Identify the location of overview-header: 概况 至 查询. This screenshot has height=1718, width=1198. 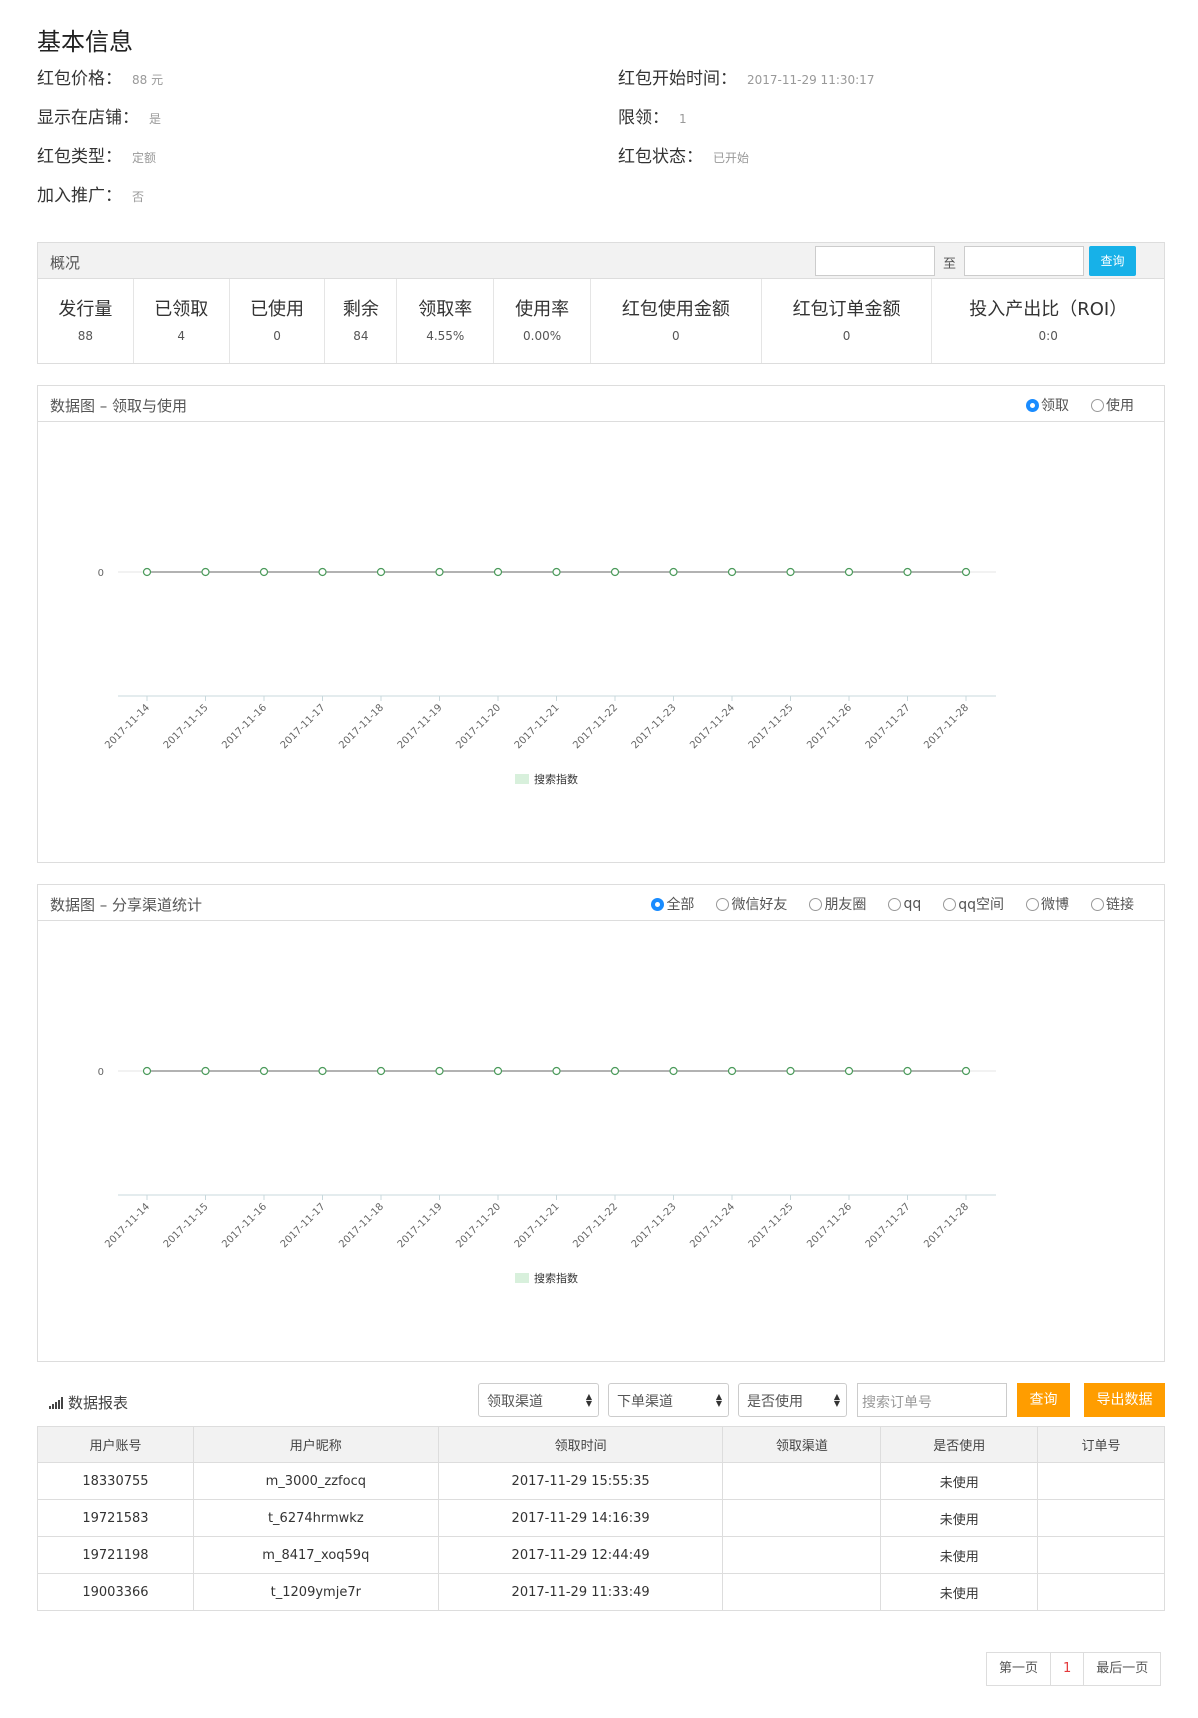
(601, 261).